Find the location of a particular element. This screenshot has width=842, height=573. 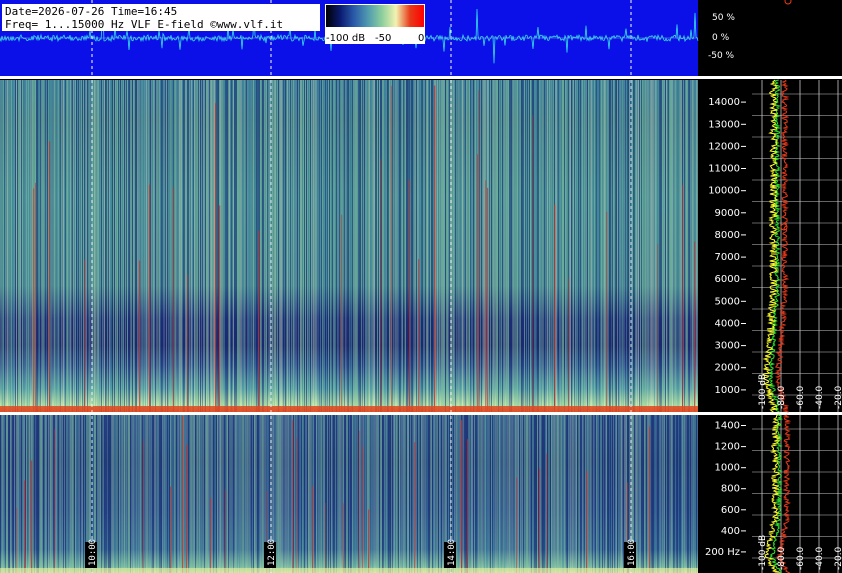

freq-tick-label: 3000 is located at coordinates (727, 346).